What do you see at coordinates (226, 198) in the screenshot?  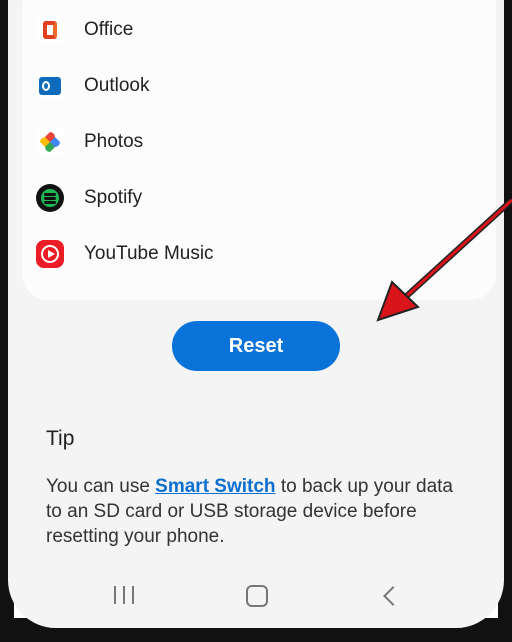 I see `app-item-spotify: Spotify` at bounding box center [226, 198].